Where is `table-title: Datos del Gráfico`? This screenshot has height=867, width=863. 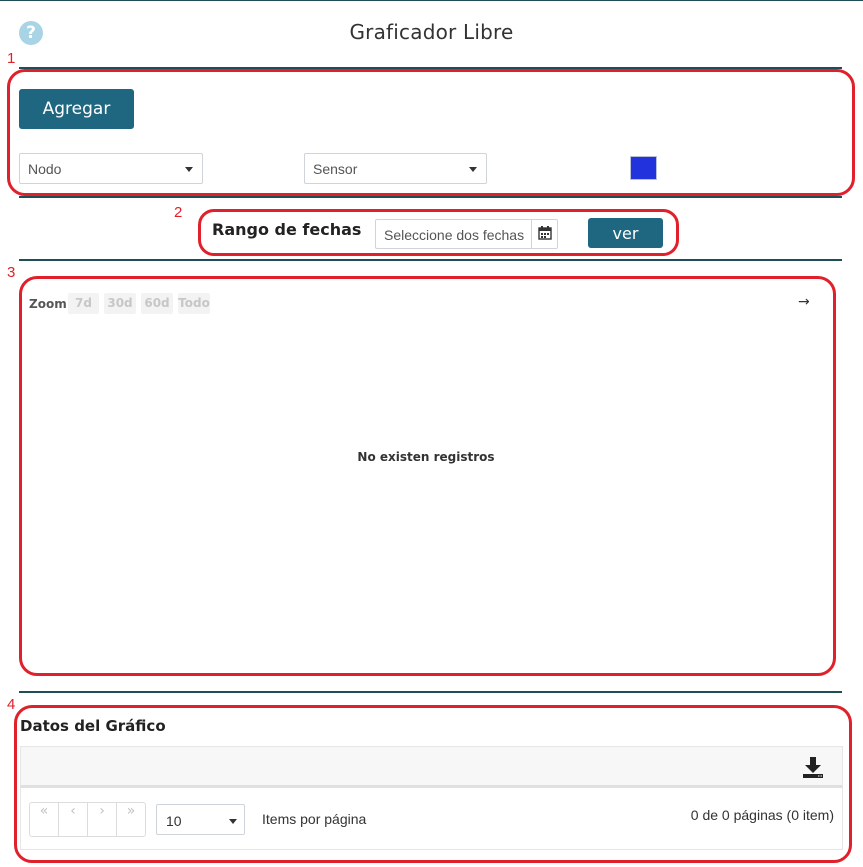 table-title: Datos del Gráfico is located at coordinates (93, 726).